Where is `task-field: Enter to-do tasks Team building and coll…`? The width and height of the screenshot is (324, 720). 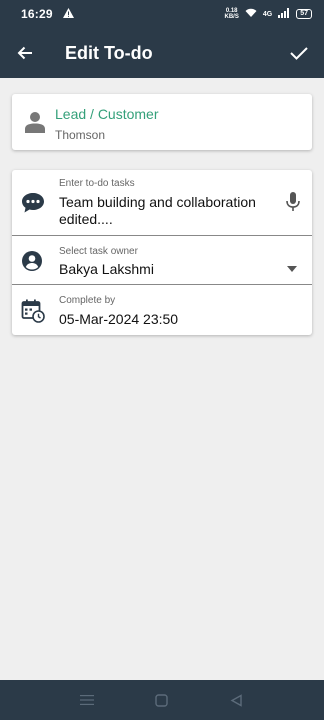 task-field: Enter to-do tasks Team building and coll… is located at coordinates (162, 203).